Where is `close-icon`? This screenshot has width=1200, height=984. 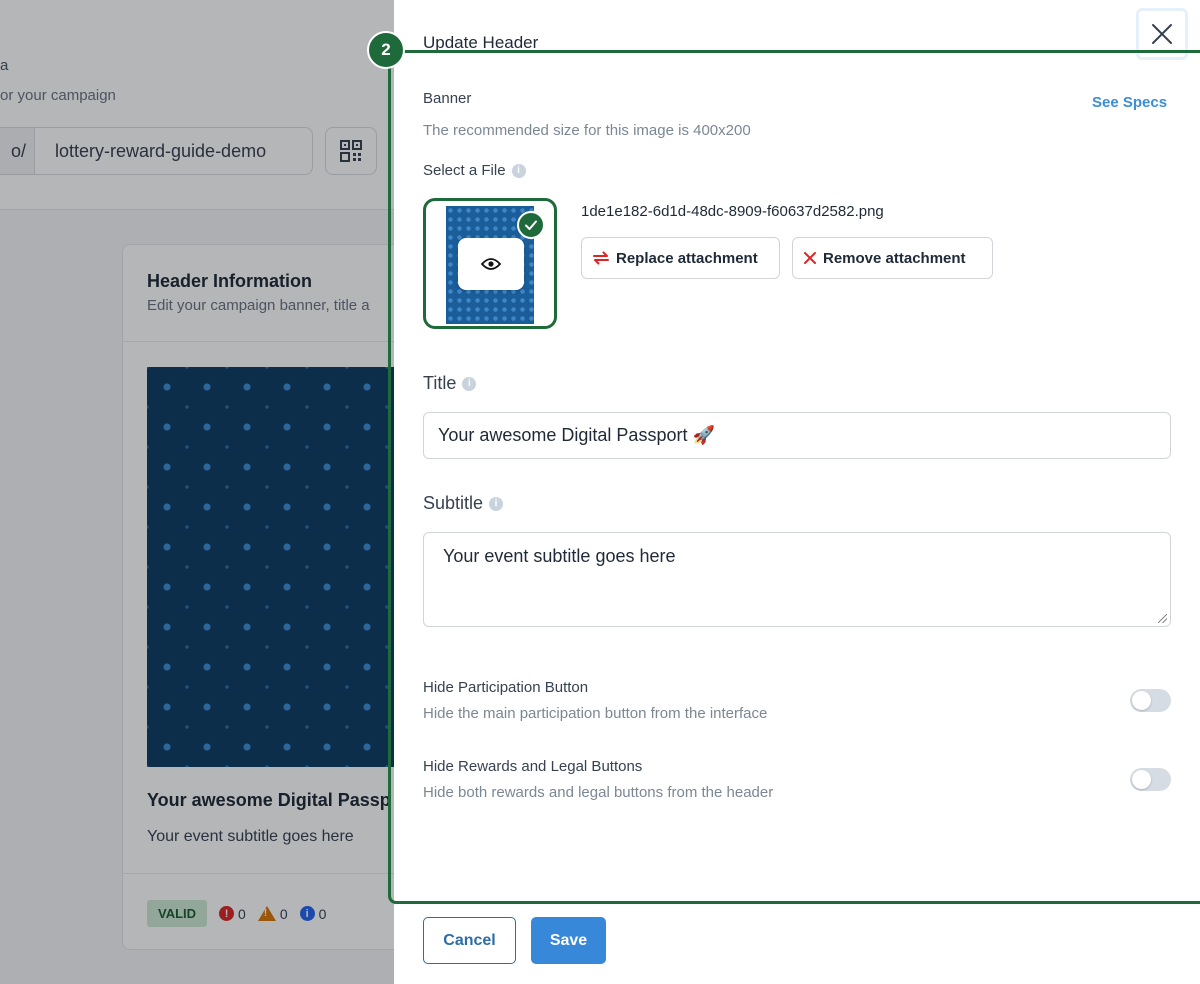 close-icon is located at coordinates (1162, 34).